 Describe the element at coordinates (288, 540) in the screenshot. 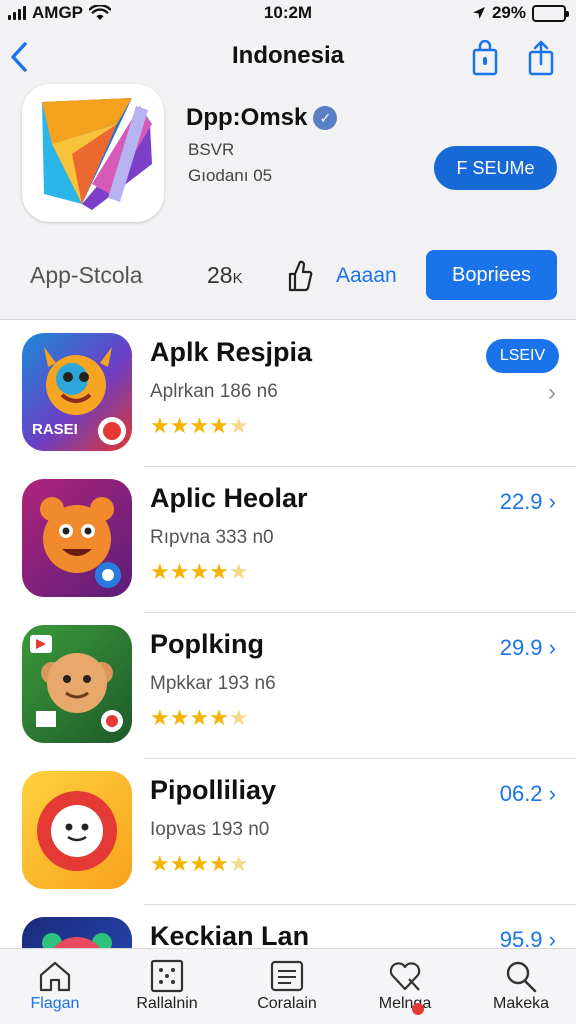

I see `list-item: Aplic Heolar Rıpvna 333 n0 ★★★★★ 22.9 ›` at that location.